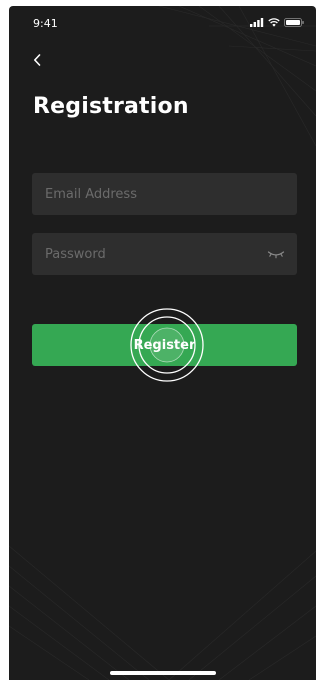 This screenshot has width=322, height=680. I want to click on eye-closed-icon, so click(276, 254).